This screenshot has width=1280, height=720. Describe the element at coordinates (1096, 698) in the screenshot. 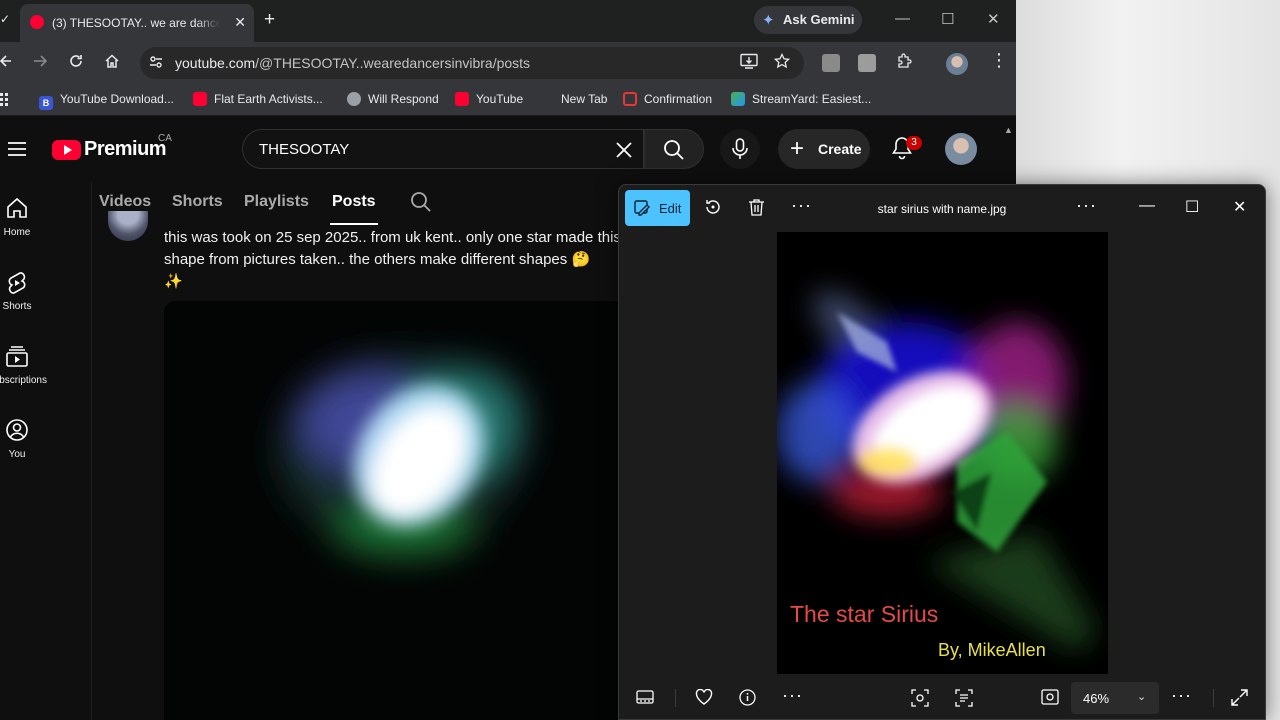

I see `zoom-level: 46%` at that location.